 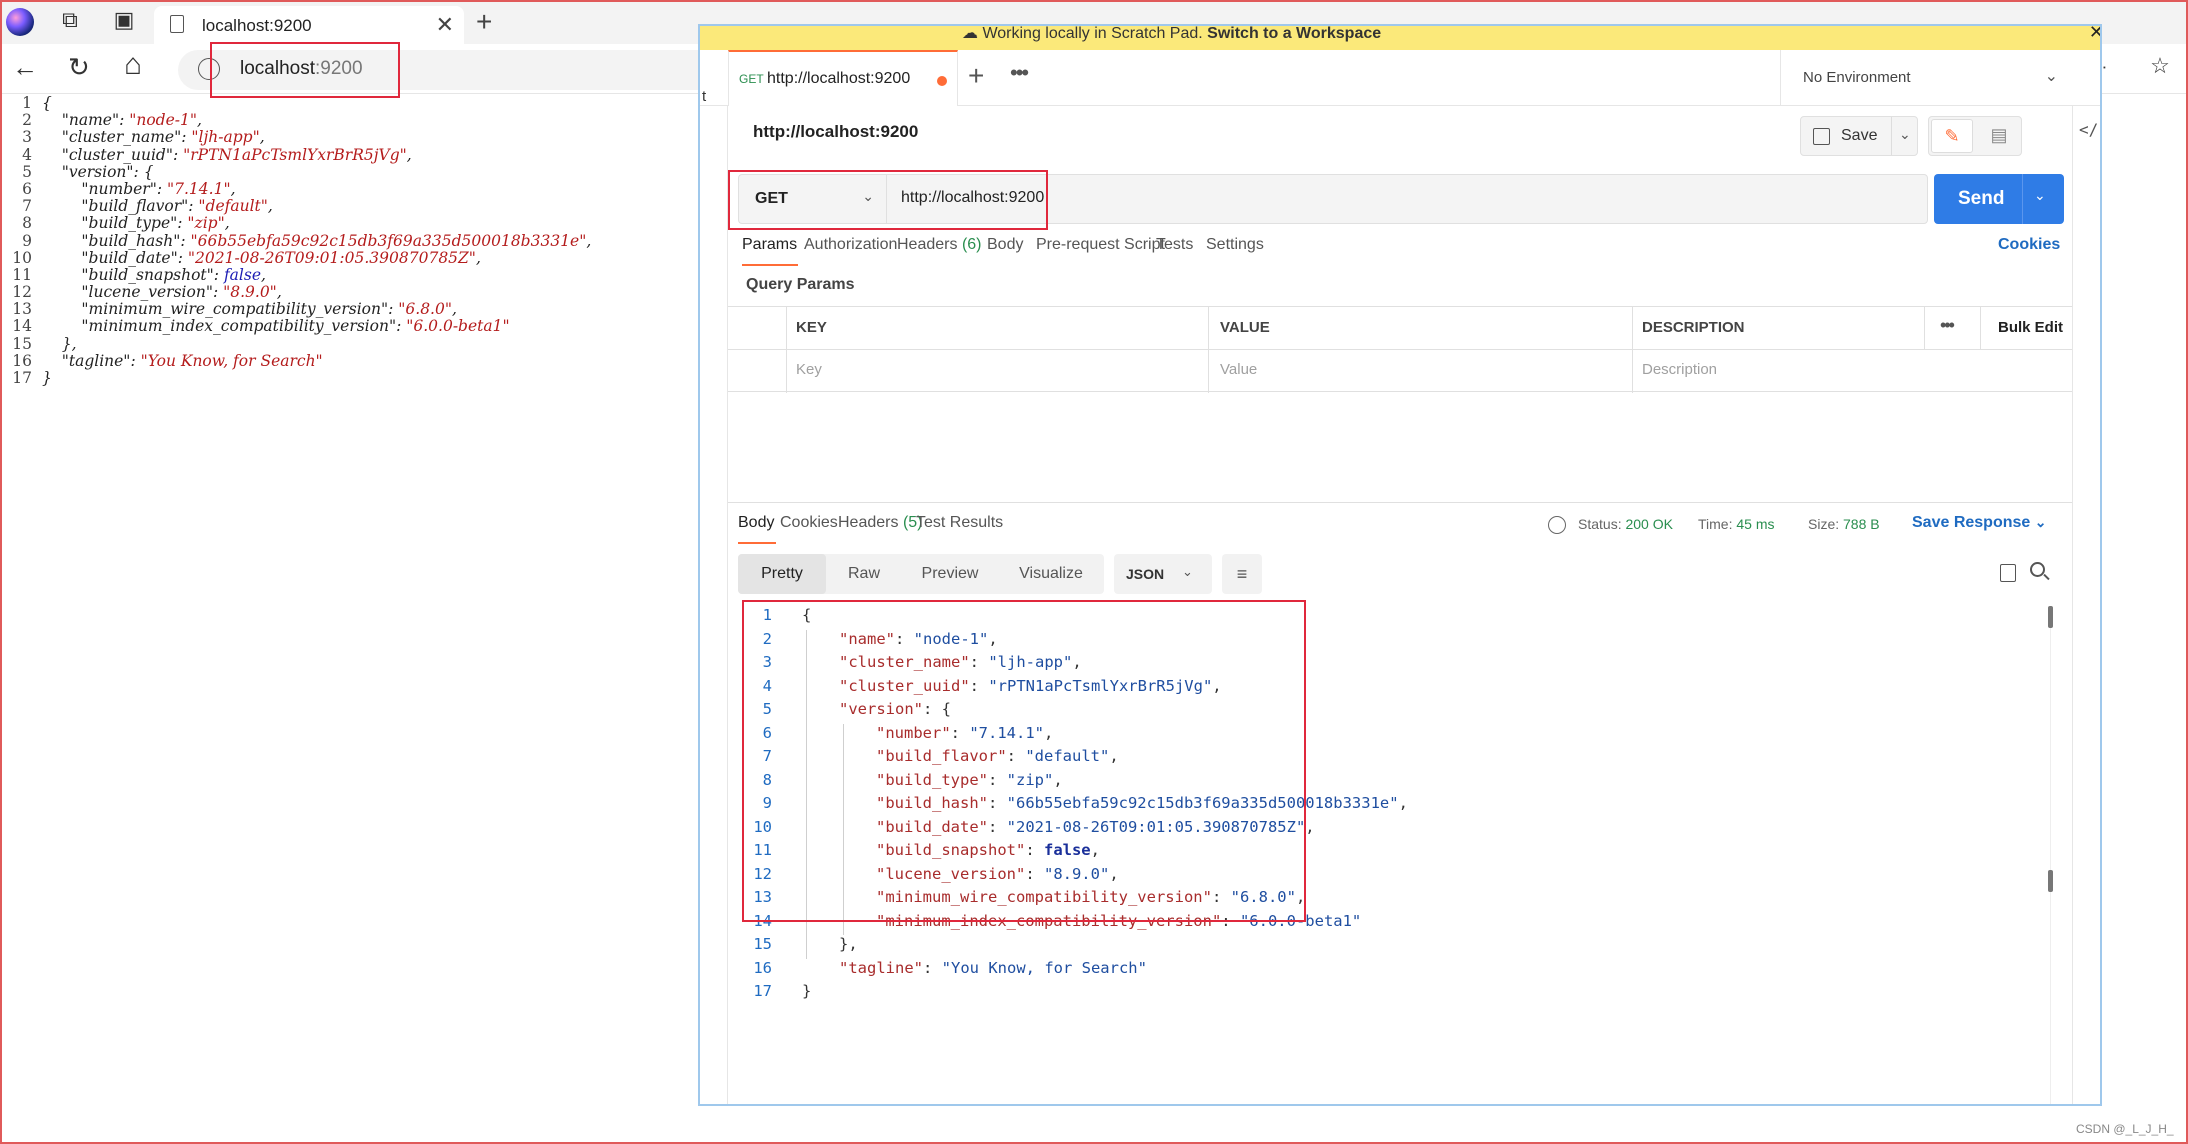 I want to click on view-preview-button: Preview, so click(x=950, y=574).